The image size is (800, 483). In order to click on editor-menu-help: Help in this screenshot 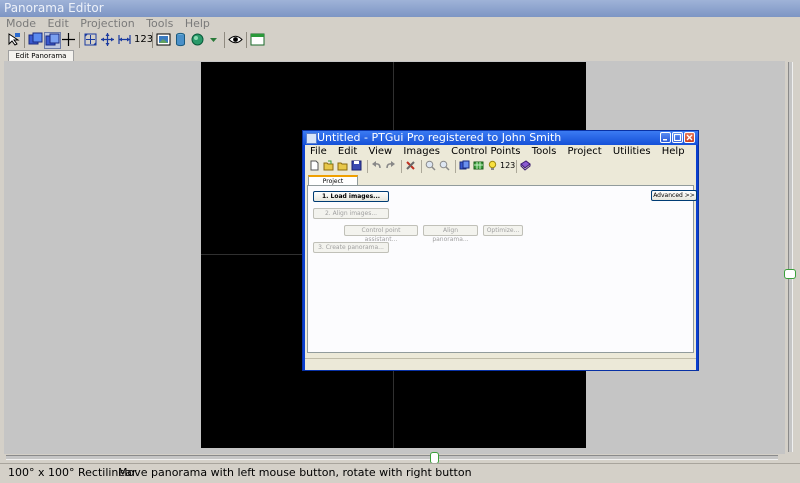, I will do `click(197, 23)`.